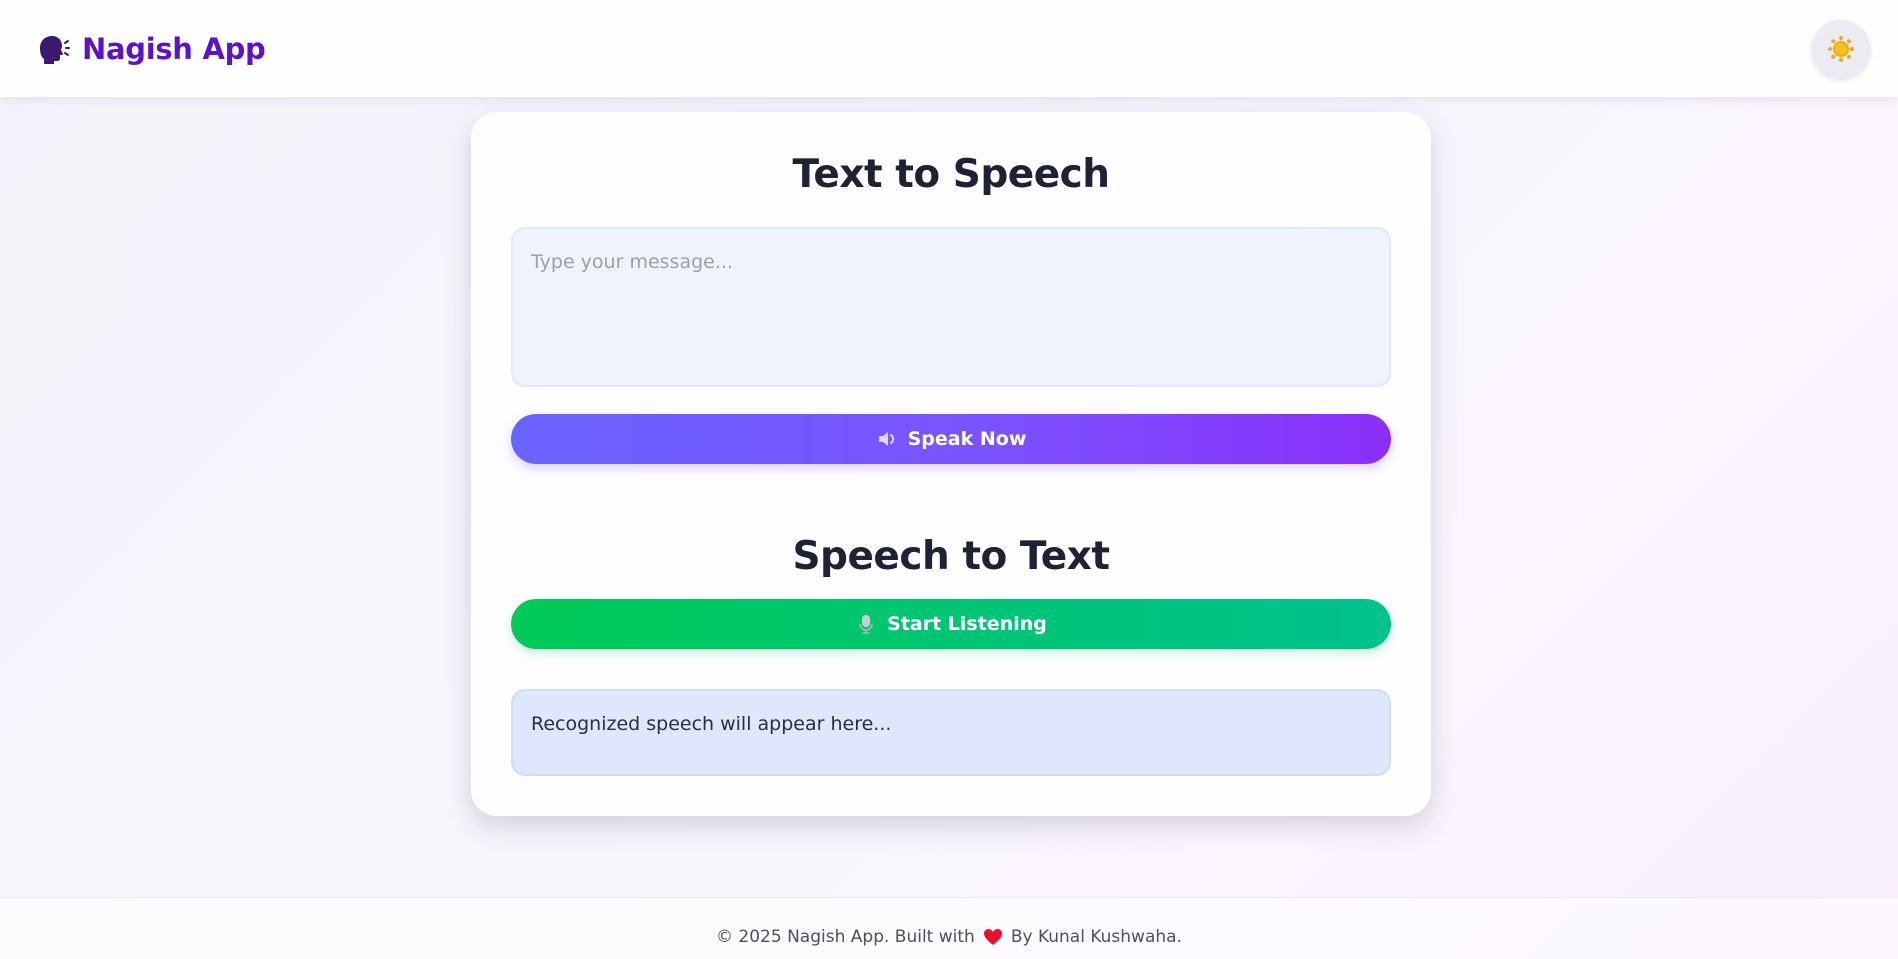  What do you see at coordinates (949, 48) in the screenshot?
I see `top-navbar: Nagish App` at bounding box center [949, 48].